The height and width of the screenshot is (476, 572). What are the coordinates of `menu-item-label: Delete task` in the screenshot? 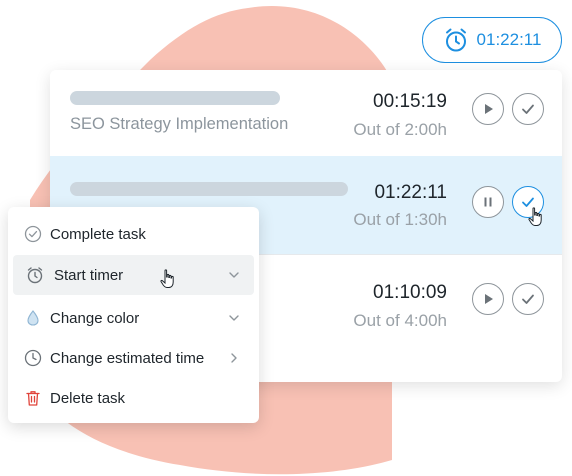 It's located at (88, 398).